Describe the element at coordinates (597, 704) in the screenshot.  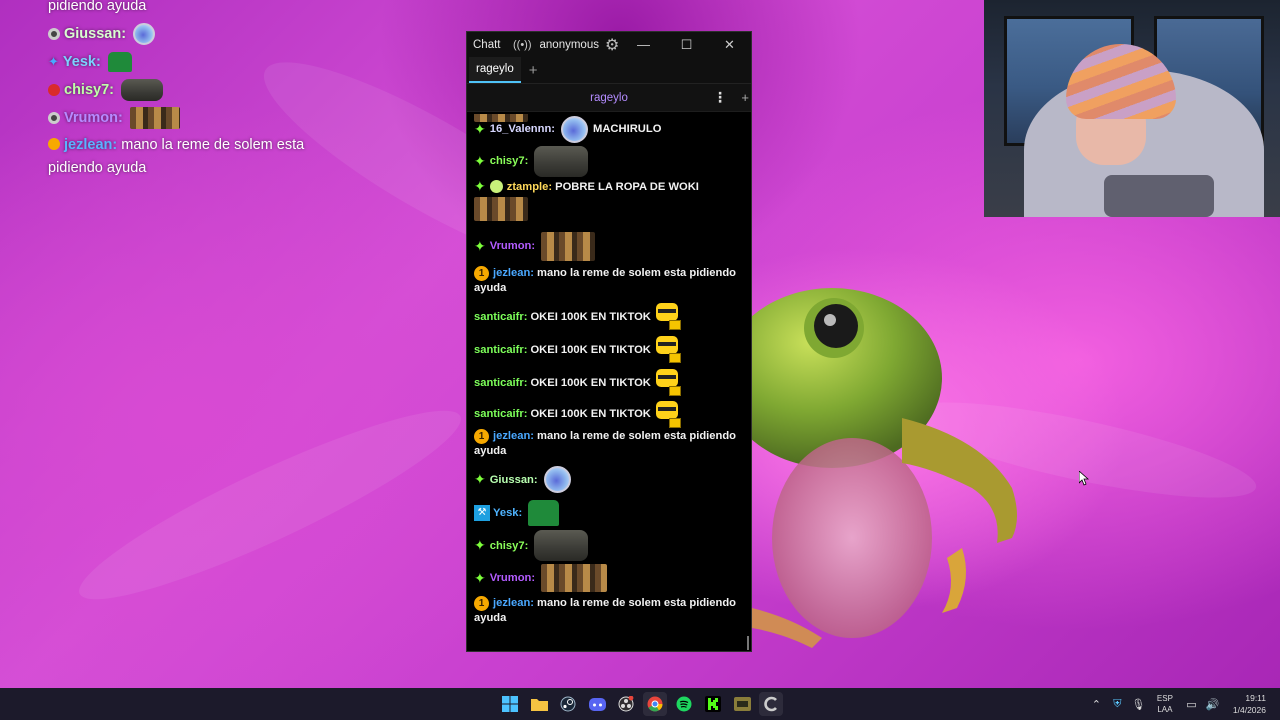
I see `discord-icon` at that location.